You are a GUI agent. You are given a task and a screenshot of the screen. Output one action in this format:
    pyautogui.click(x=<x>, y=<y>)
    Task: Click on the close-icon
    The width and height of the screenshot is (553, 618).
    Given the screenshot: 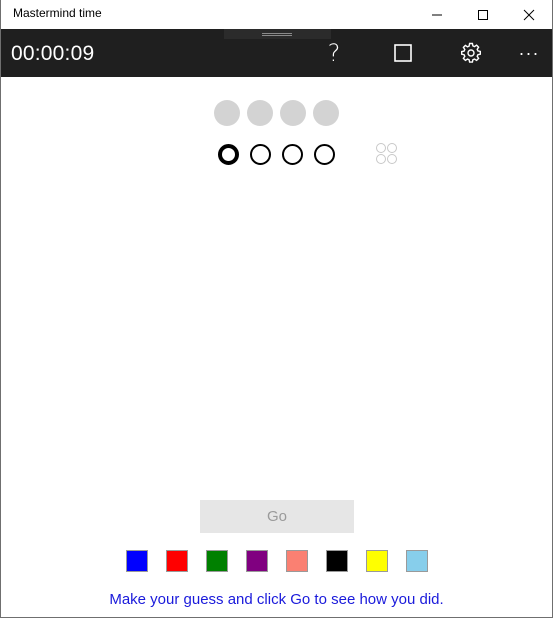 What is the action you would take?
    pyautogui.click(x=529, y=14)
    